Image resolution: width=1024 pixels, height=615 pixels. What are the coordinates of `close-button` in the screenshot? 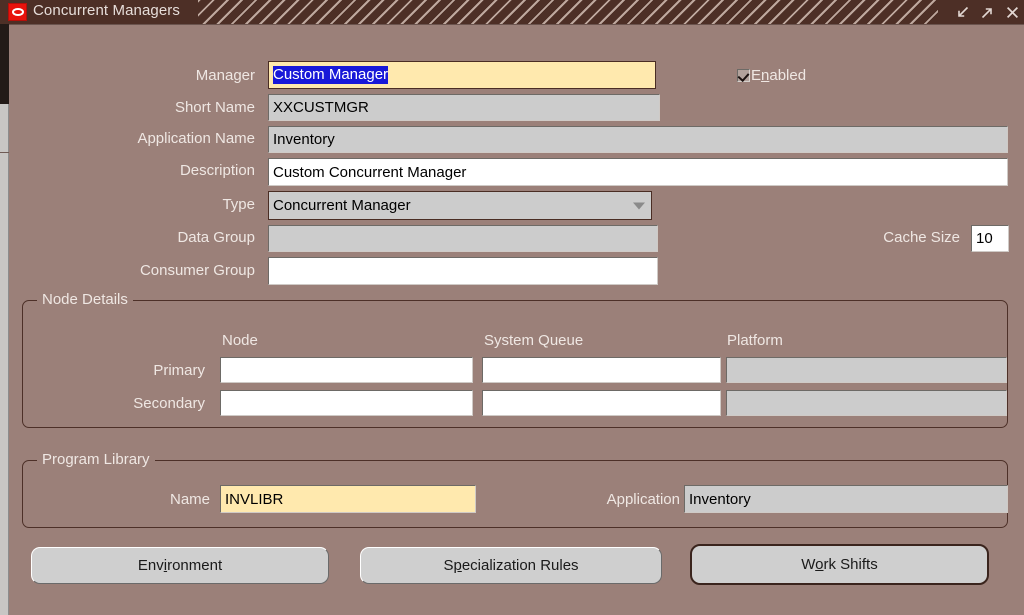 It's located at (1012, 12).